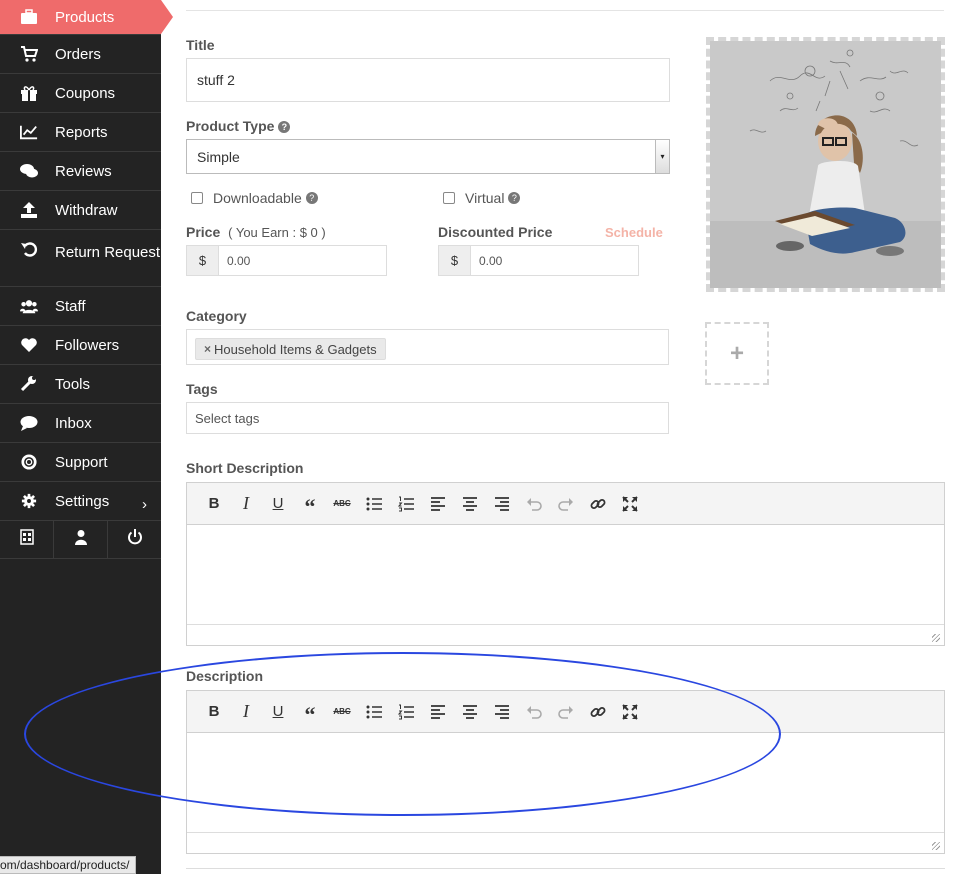  What do you see at coordinates (29, 423) in the screenshot?
I see `comment-icon` at bounding box center [29, 423].